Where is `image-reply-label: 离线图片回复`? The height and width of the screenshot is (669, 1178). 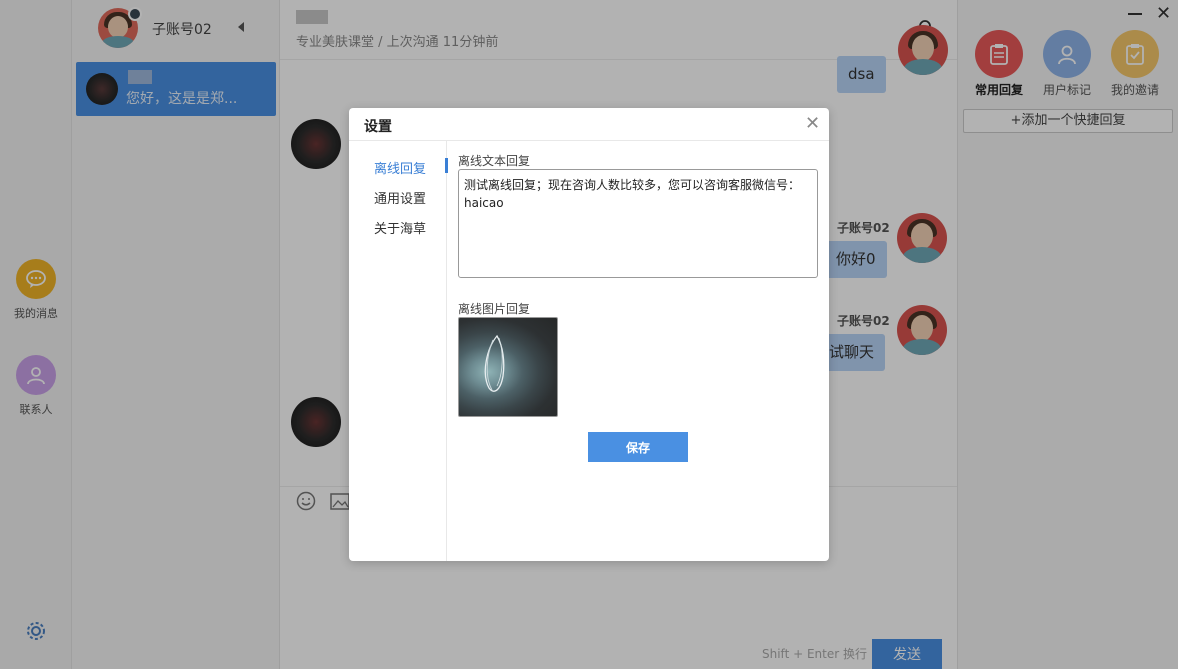 image-reply-label: 离线图片回复 is located at coordinates (494, 309).